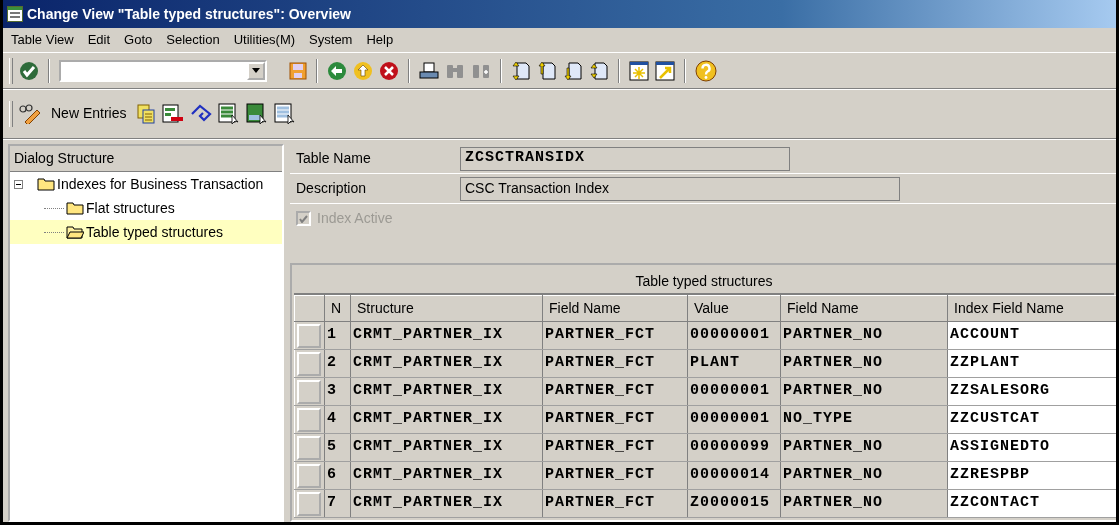 The image size is (1119, 525). I want to click on back-icon, so click(337, 70).